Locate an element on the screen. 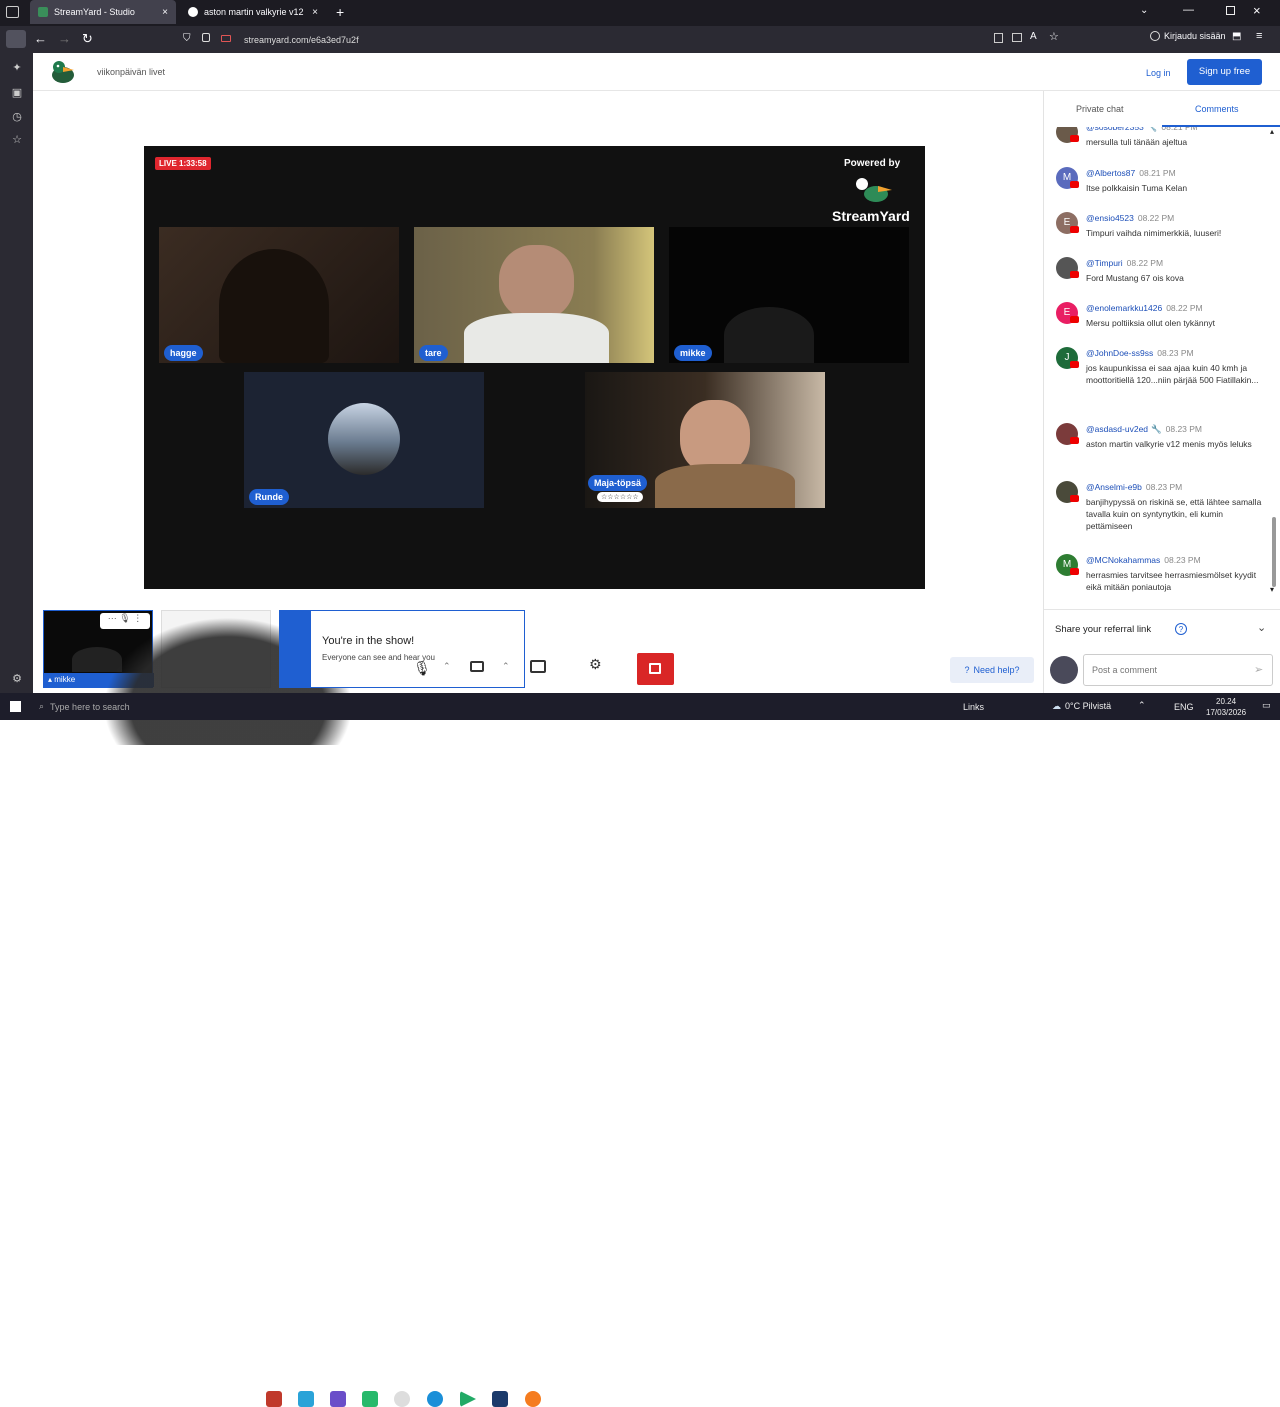 The image size is (1280, 1407). participant-video: mikke is located at coordinates (789, 295).